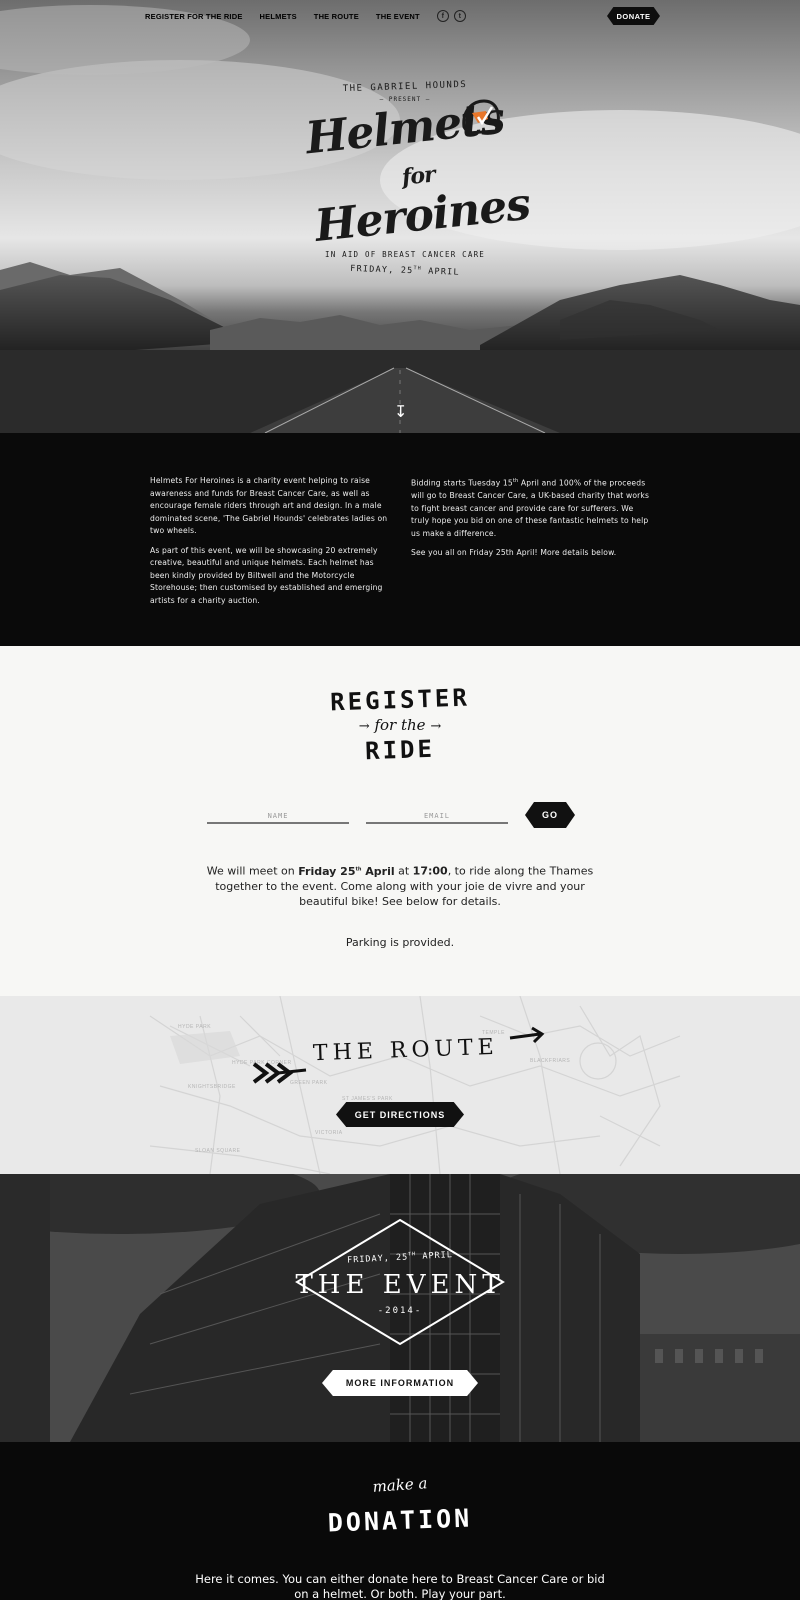 The width and height of the screenshot is (800, 1600). What do you see at coordinates (400, 750) in the screenshot?
I see `register-heading-bottom: RIDE` at bounding box center [400, 750].